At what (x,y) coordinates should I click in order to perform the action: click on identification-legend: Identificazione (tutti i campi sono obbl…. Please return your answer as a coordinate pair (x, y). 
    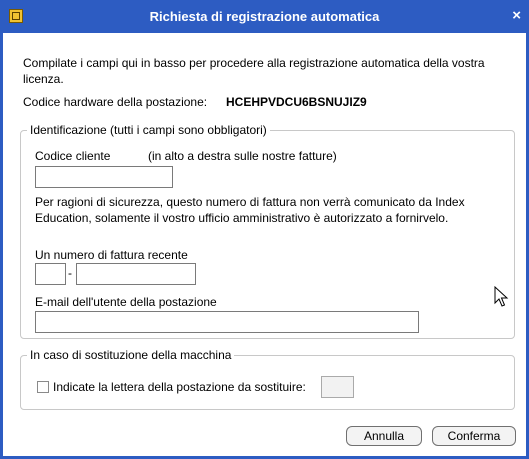
    Looking at the image, I should click on (148, 130).